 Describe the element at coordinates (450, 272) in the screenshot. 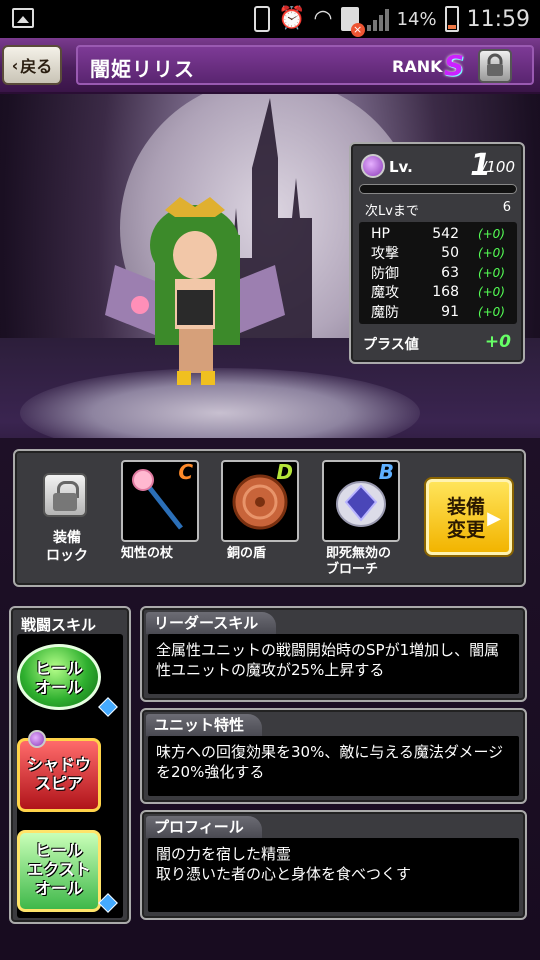

I see `stat-value: 63` at that location.